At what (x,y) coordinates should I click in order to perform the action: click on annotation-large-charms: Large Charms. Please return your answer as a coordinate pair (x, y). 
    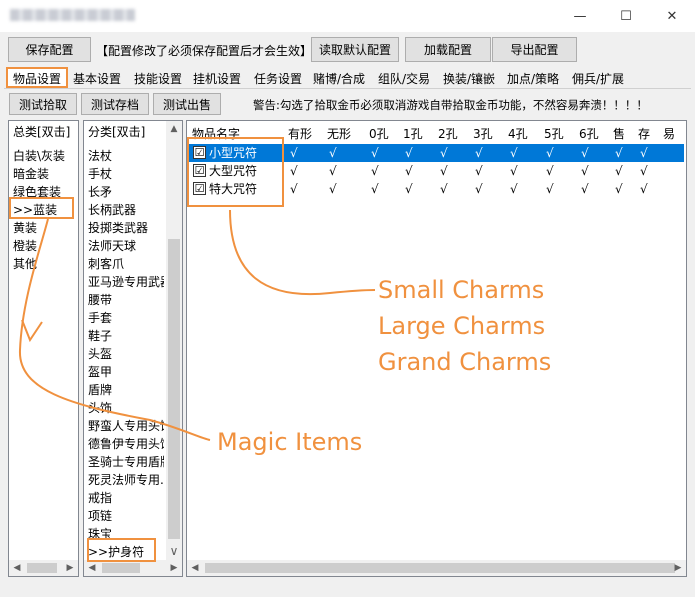
    Looking at the image, I should click on (462, 326).